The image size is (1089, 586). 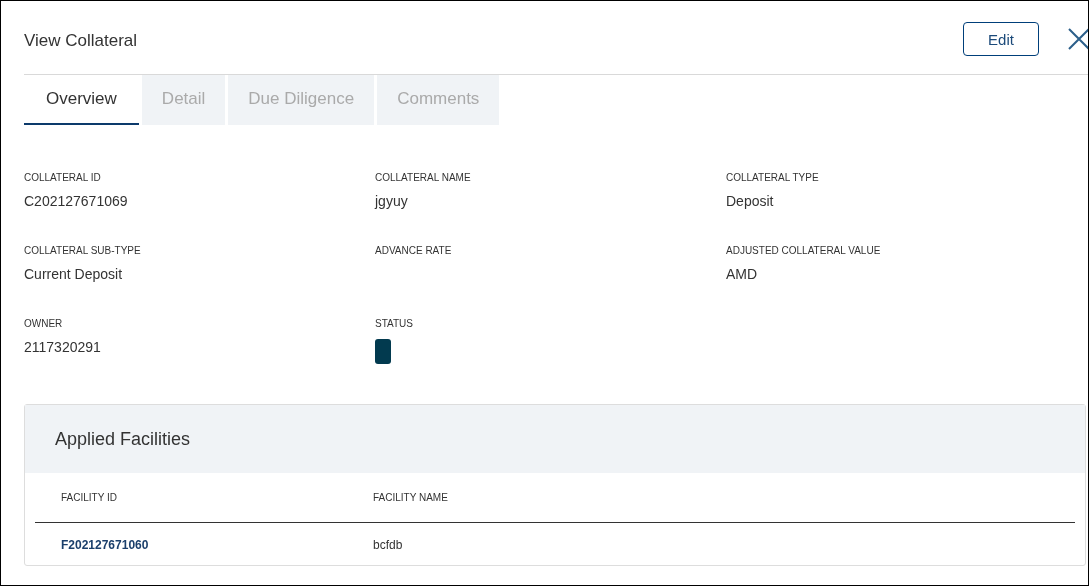 I want to click on field-label: COLLATERAL NAME, so click(x=423, y=177).